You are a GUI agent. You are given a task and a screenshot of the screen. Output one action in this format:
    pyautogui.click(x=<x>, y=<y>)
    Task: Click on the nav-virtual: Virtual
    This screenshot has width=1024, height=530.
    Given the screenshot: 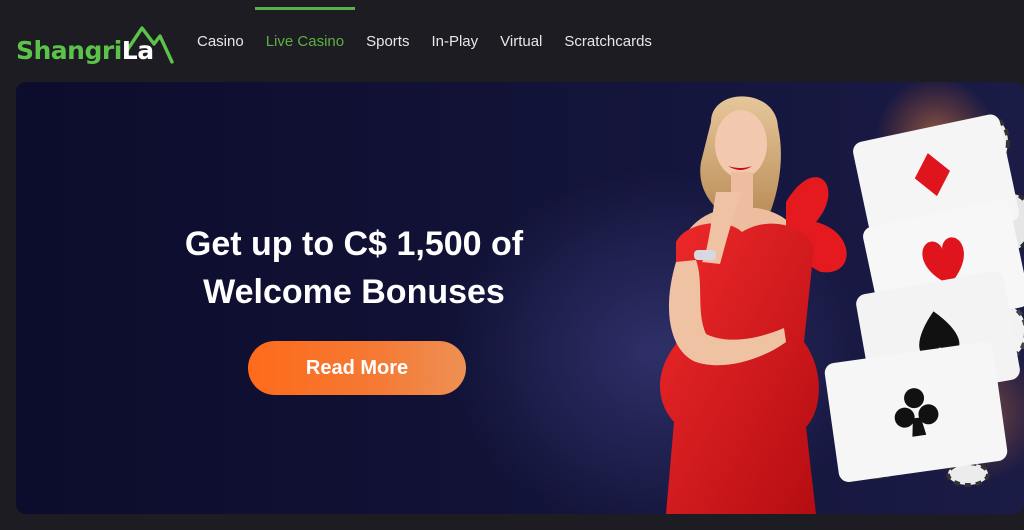 What is the action you would take?
    pyautogui.click(x=521, y=42)
    